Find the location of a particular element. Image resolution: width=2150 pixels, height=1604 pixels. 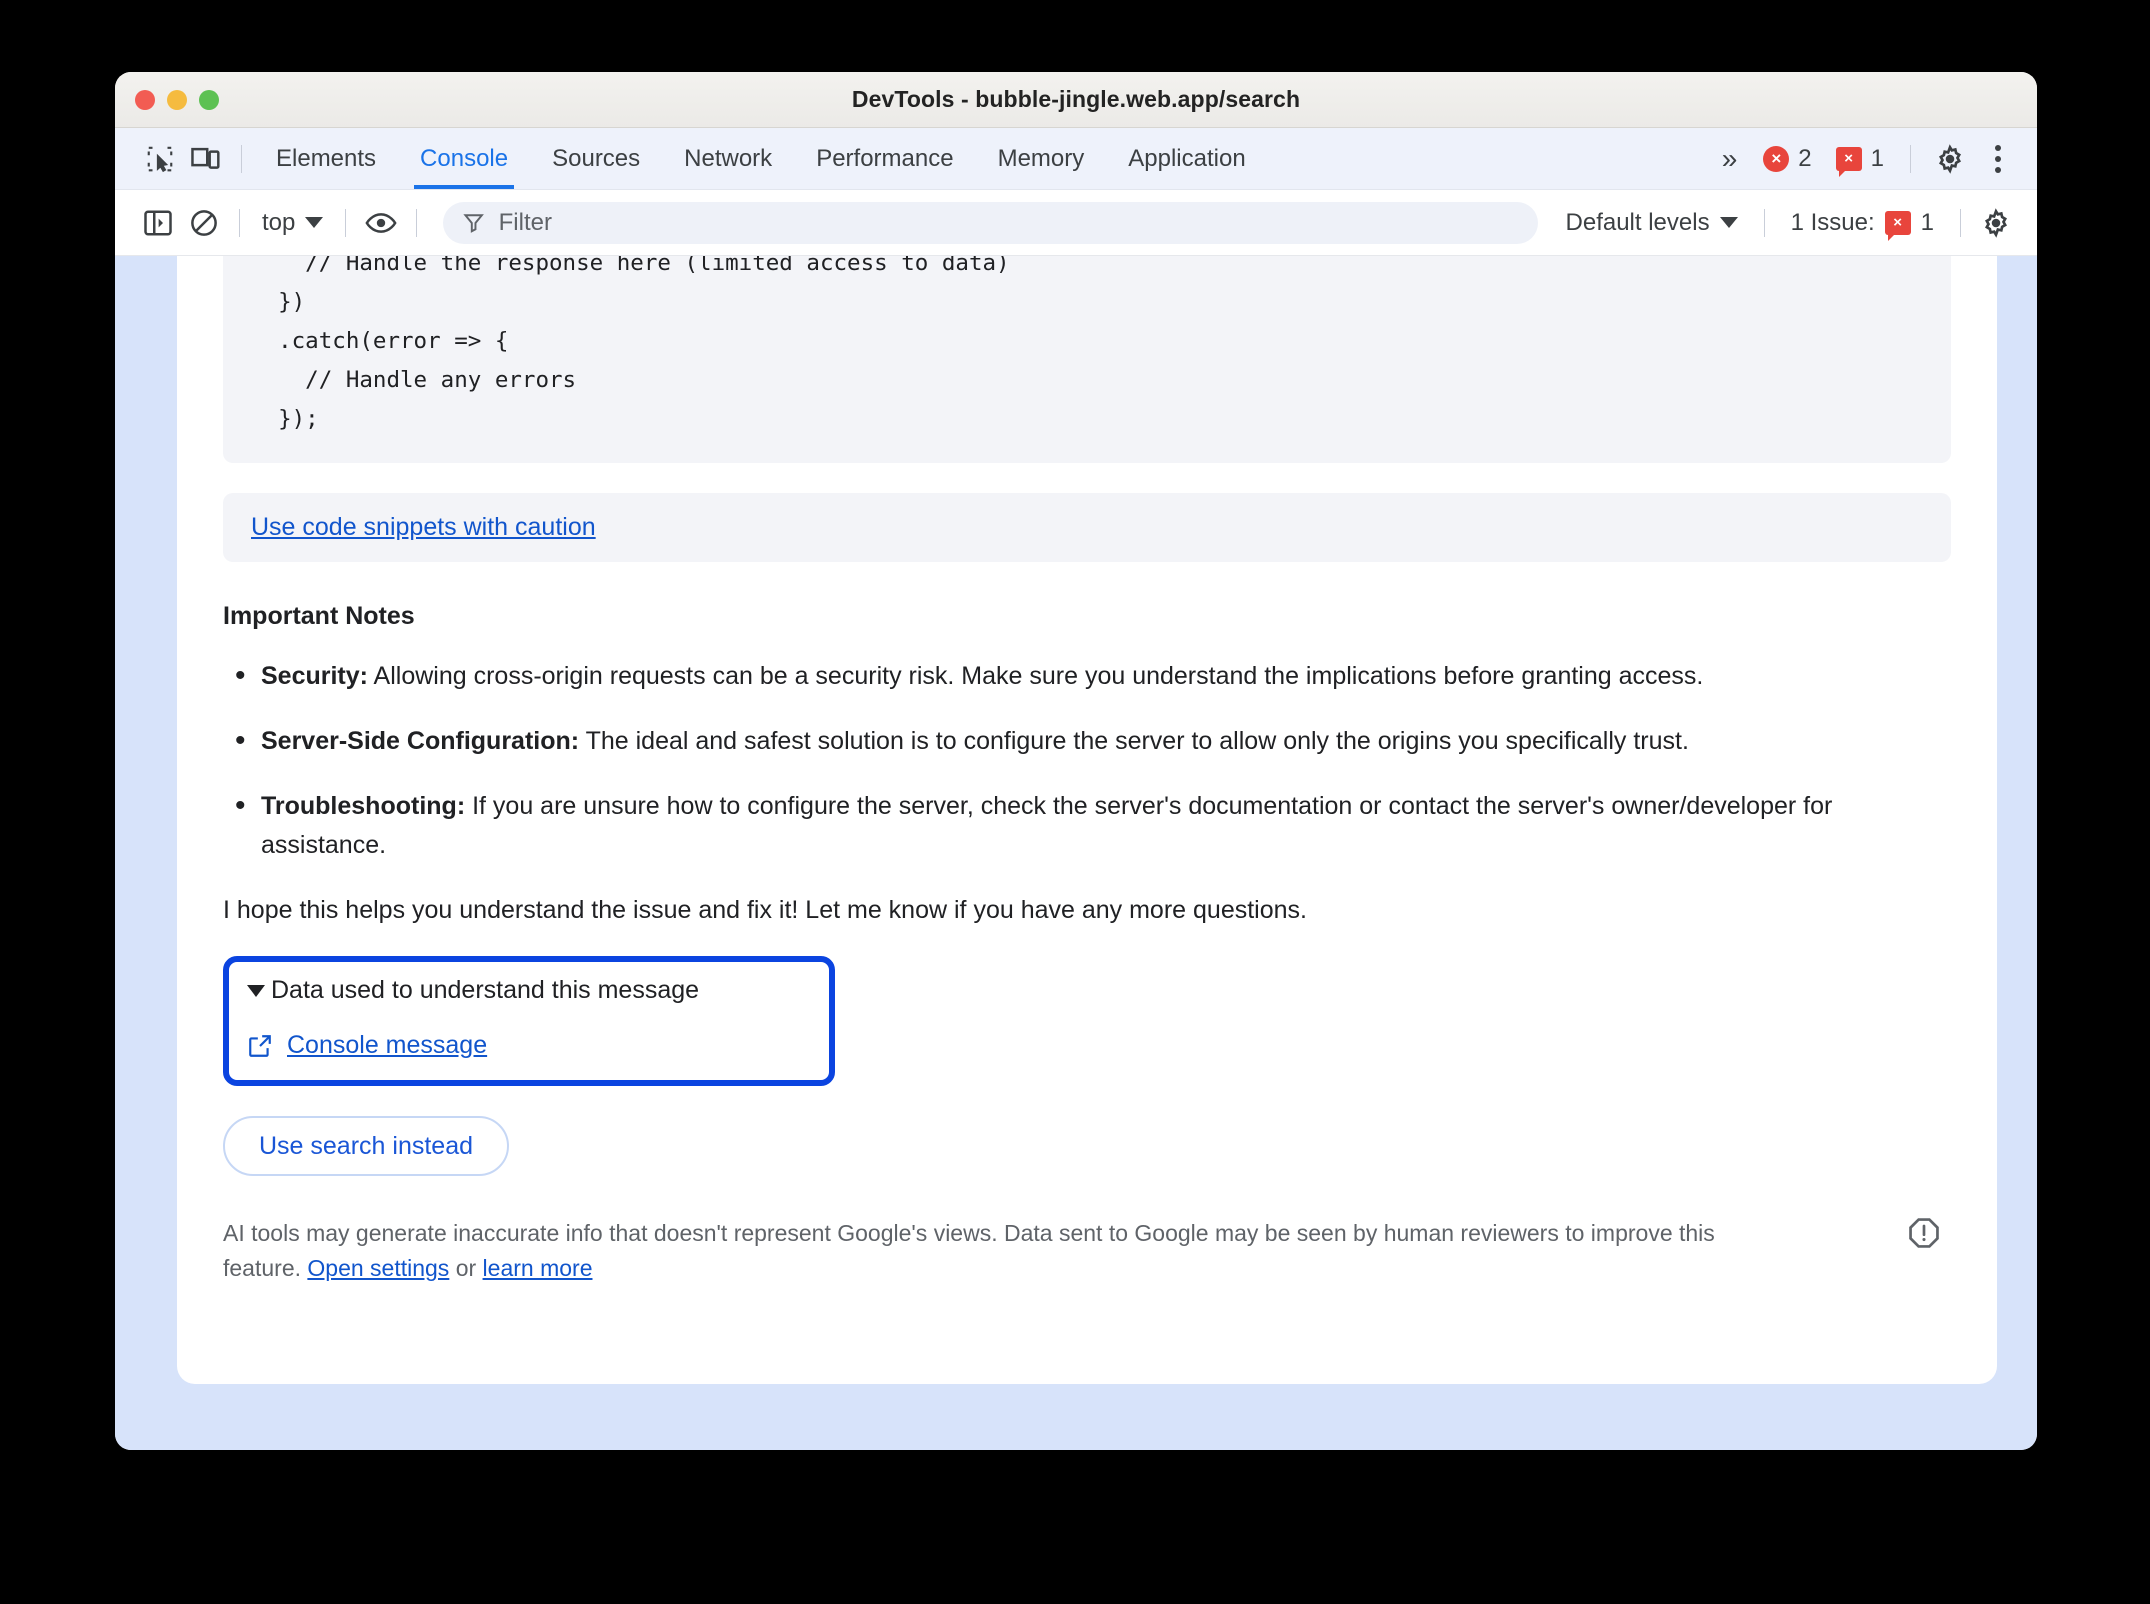

issues-count-value: 1 is located at coordinates (1927, 222).